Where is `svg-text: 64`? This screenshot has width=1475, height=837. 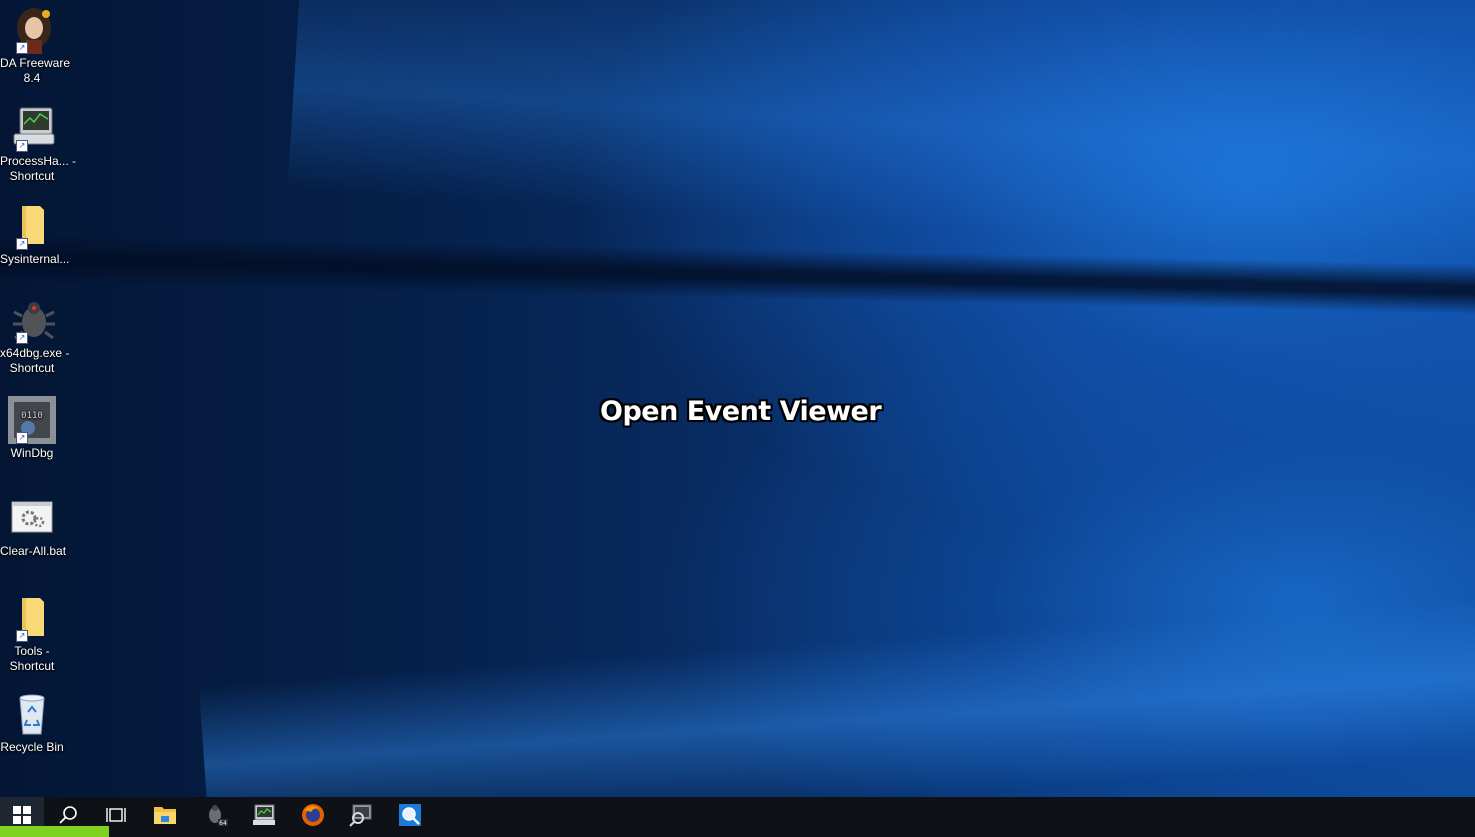 svg-text: 64 is located at coordinates (223, 823).